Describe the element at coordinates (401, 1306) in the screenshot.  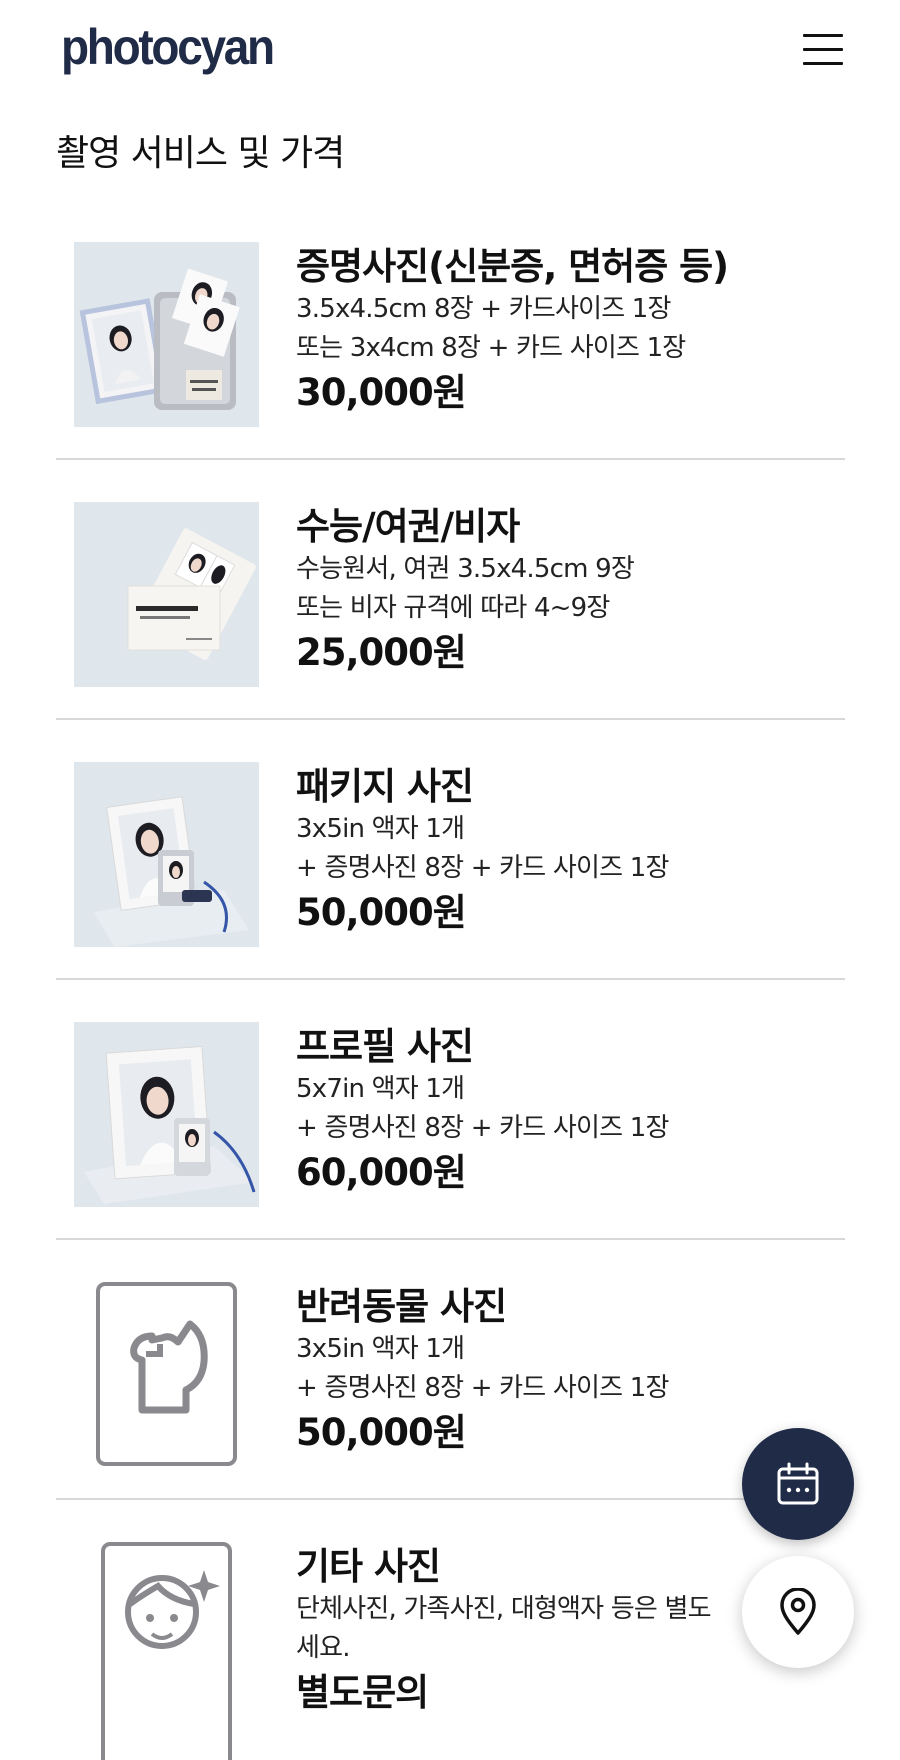
I see `service-name: 반려동물 사진` at that location.